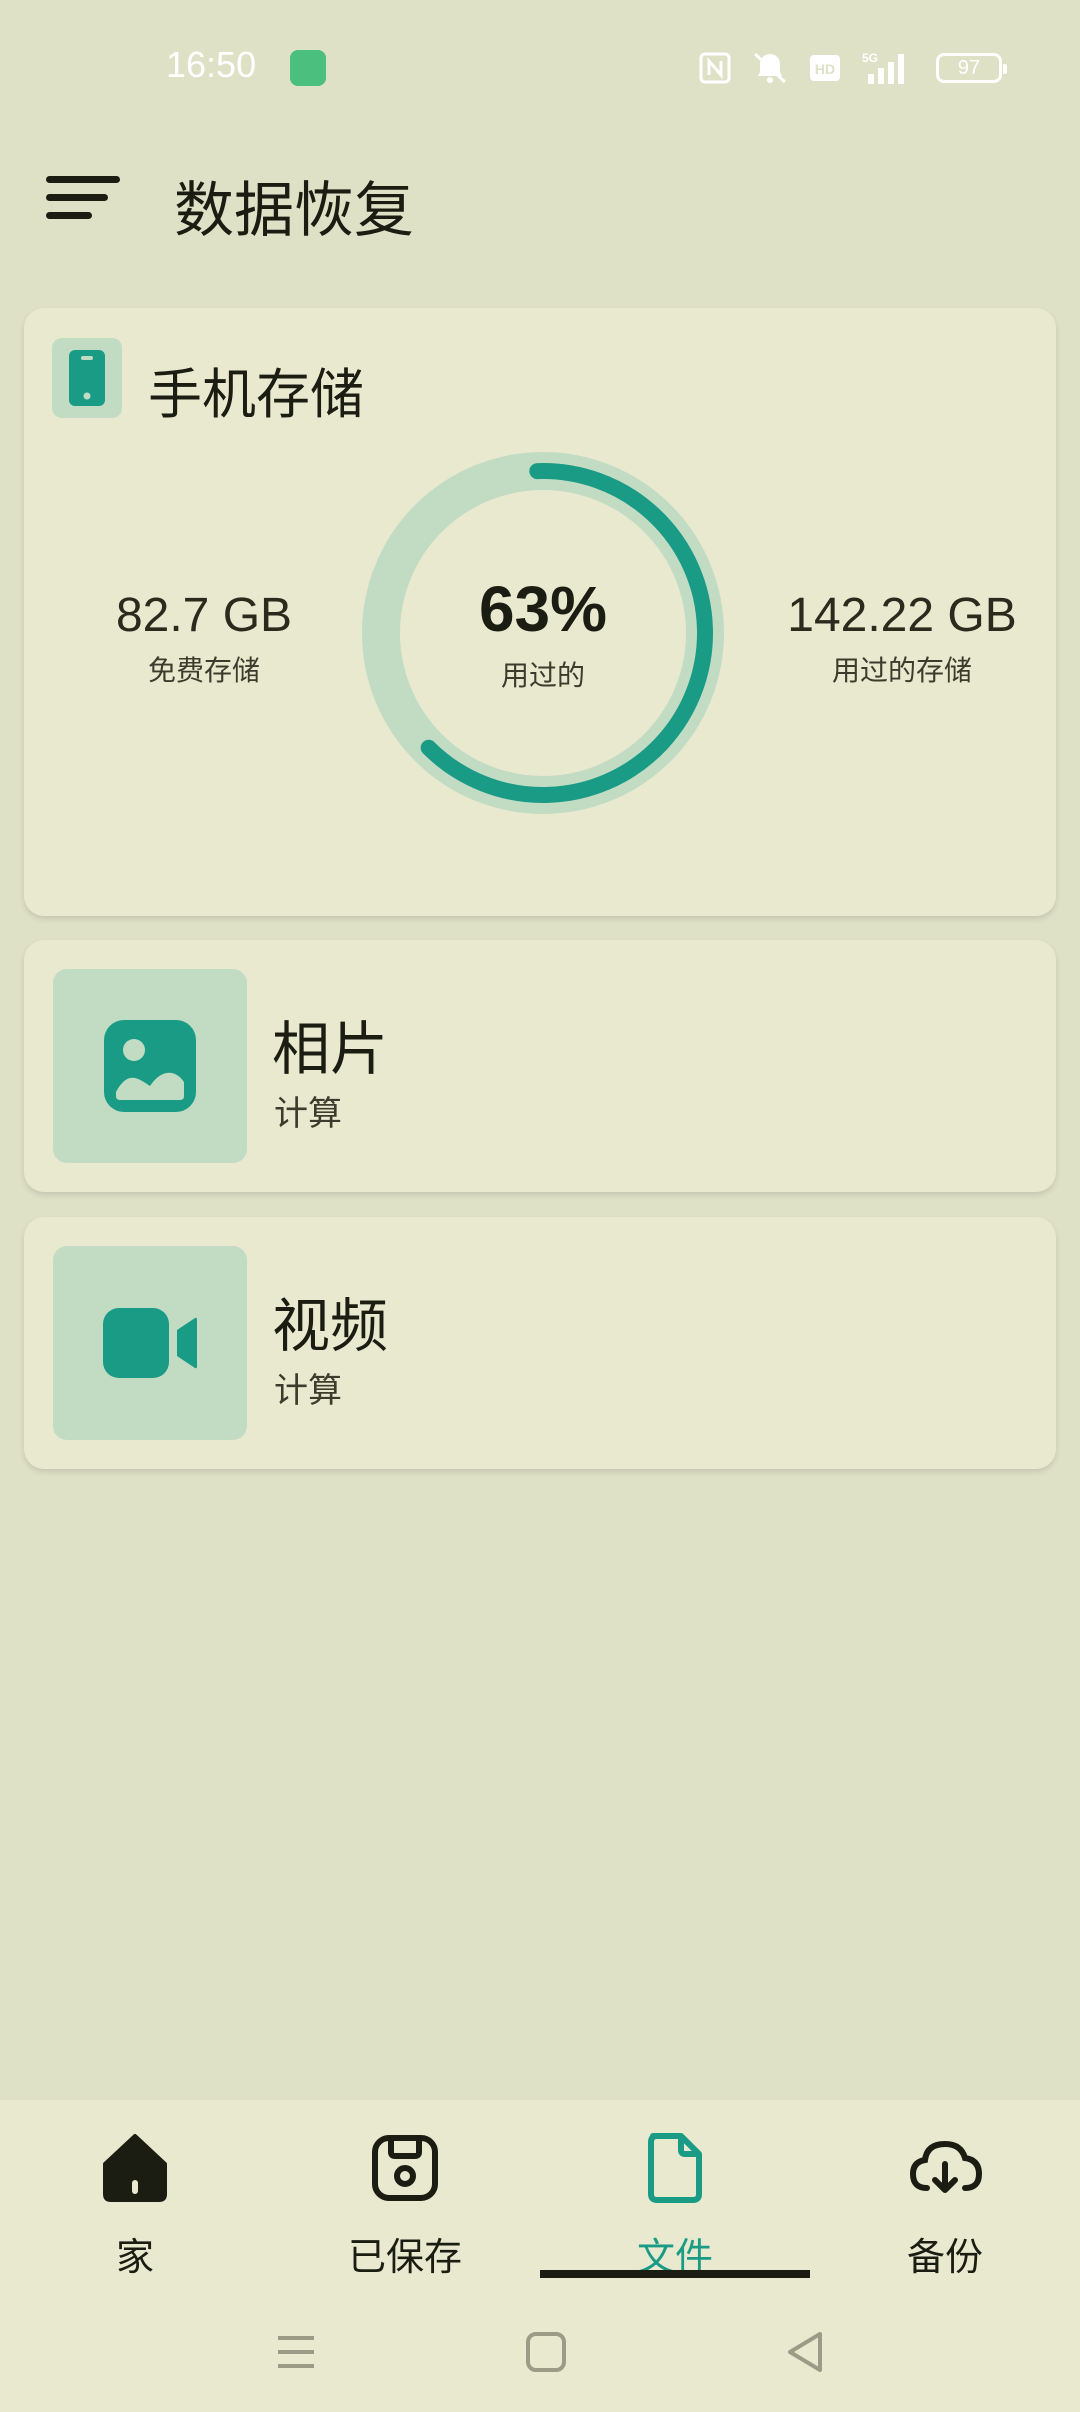  What do you see at coordinates (83, 198) in the screenshot?
I see `menu-icon` at bounding box center [83, 198].